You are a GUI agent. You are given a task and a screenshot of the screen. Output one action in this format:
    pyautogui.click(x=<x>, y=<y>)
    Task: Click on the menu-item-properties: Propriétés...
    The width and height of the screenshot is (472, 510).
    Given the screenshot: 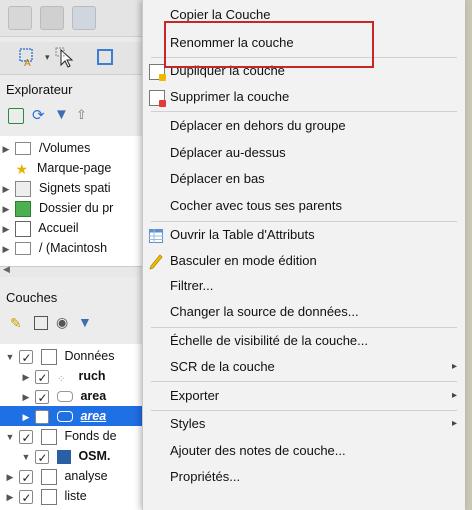 What is the action you would take?
    pyautogui.click(x=304, y=477)
    